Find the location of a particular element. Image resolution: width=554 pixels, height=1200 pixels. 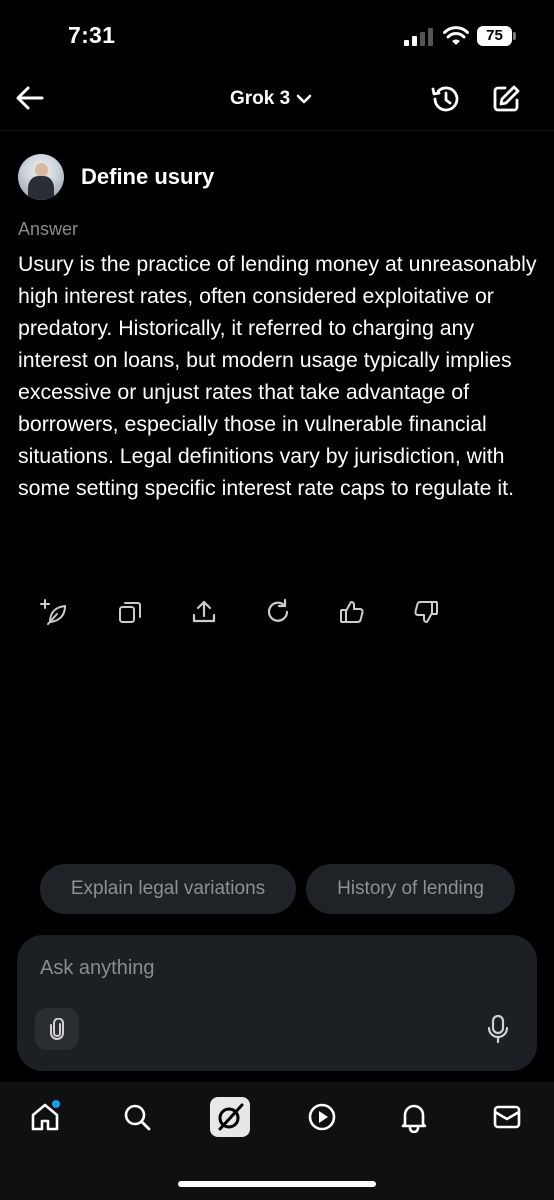

copy-icon is located at coordinates (130, 612).